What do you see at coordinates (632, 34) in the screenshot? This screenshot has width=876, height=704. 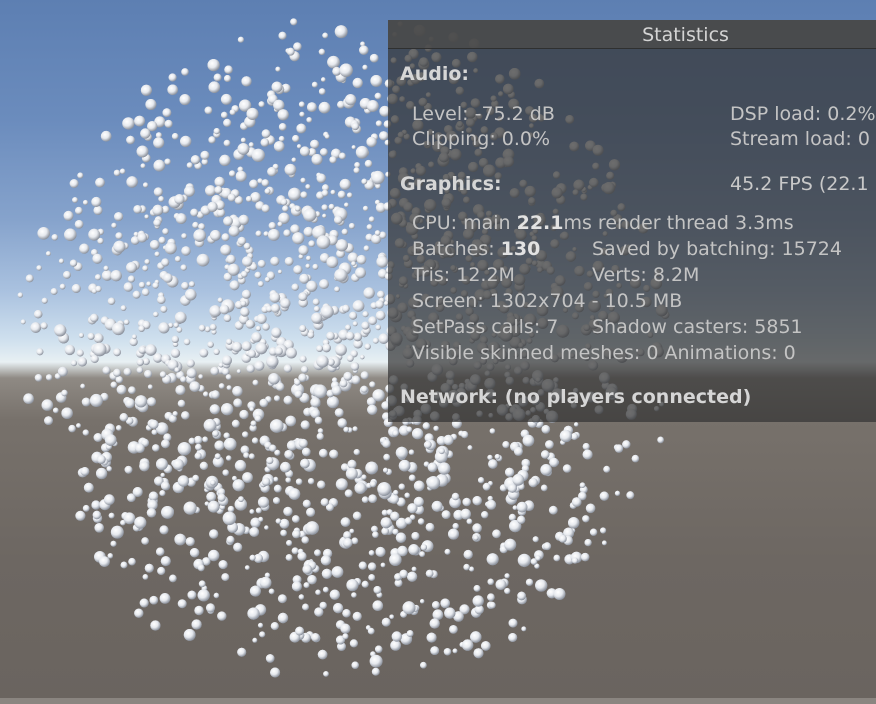 I see `statistics-title-bar: Statistics` at bounding box center [632, 34].